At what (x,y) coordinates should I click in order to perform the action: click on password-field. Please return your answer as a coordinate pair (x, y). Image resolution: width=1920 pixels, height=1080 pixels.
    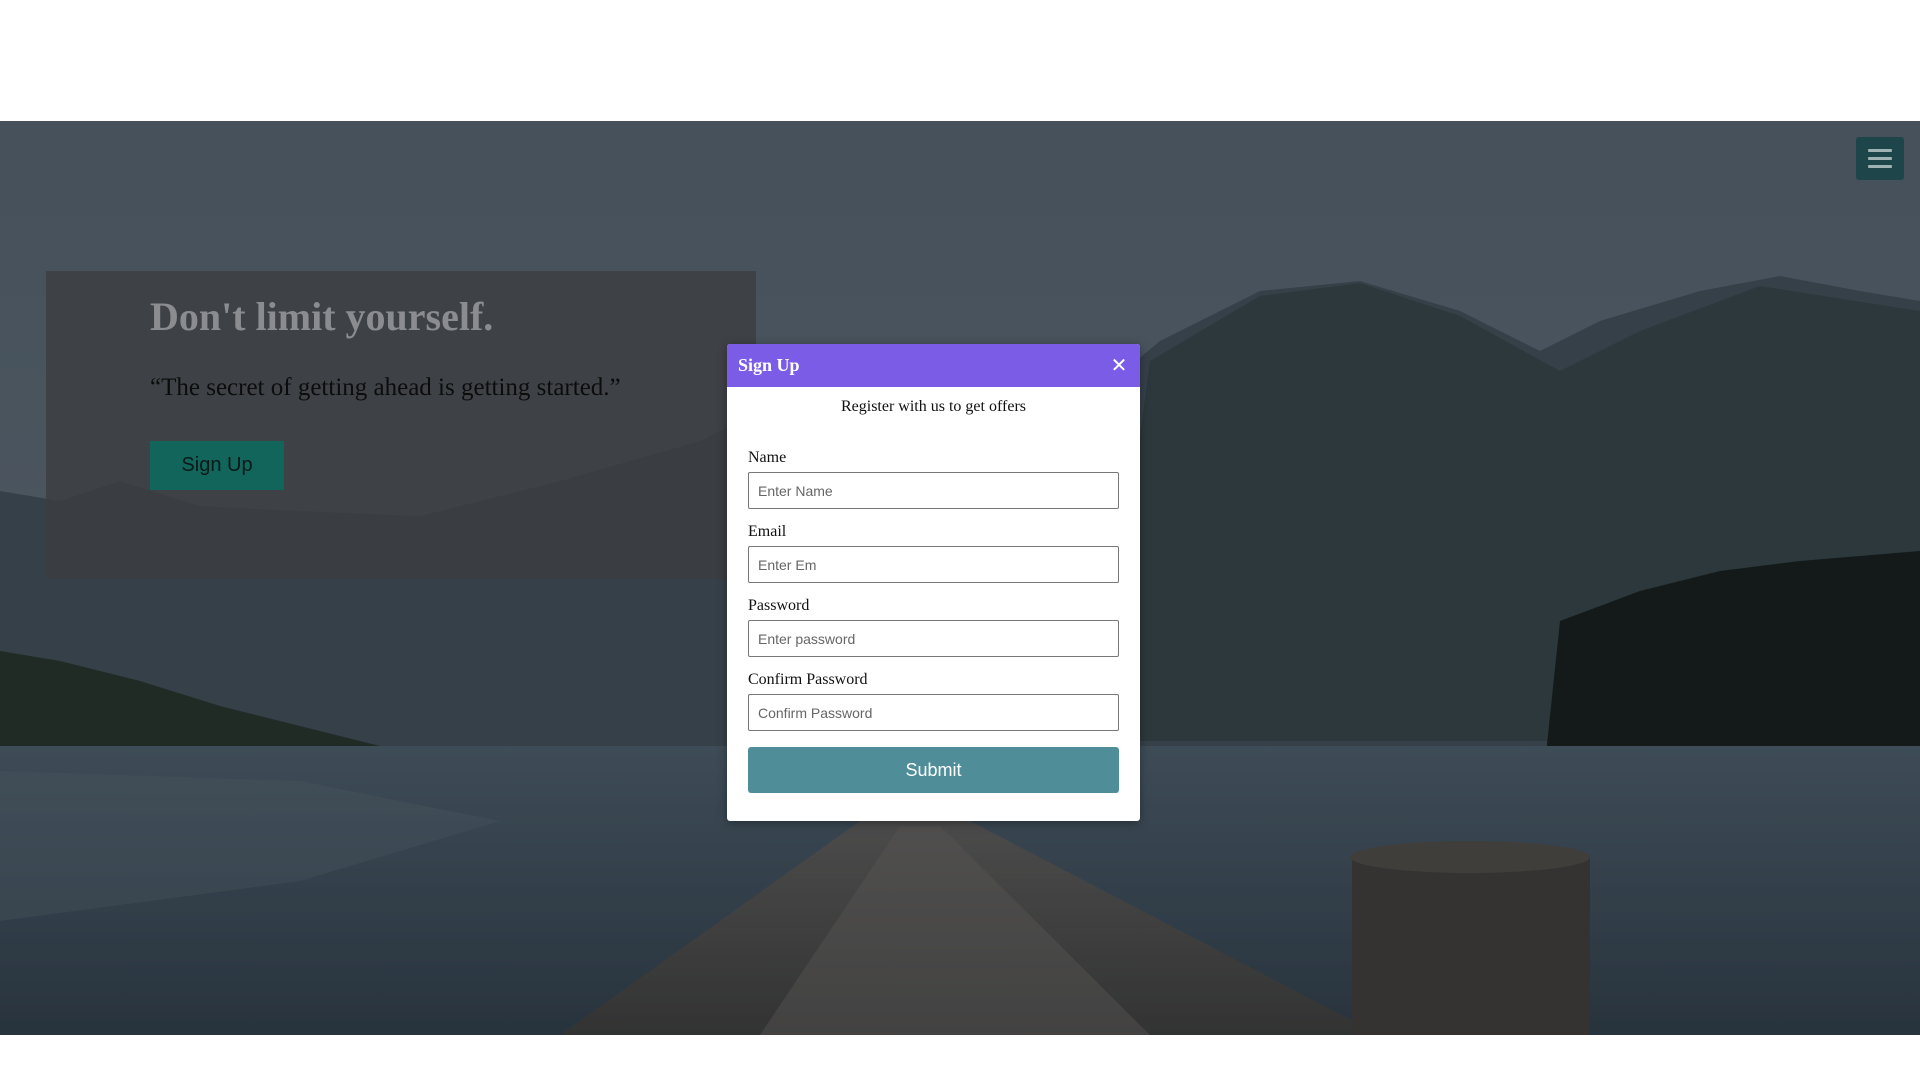
    Looking at the image, I should click on (933, 638).